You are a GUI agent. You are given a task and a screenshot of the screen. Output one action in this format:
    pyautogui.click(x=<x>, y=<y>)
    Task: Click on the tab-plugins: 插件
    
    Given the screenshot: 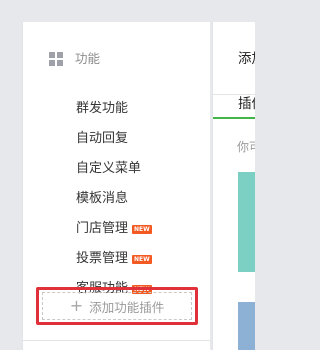 What is the action you would take?
    pyautogui.click(x=246, y=102)
    